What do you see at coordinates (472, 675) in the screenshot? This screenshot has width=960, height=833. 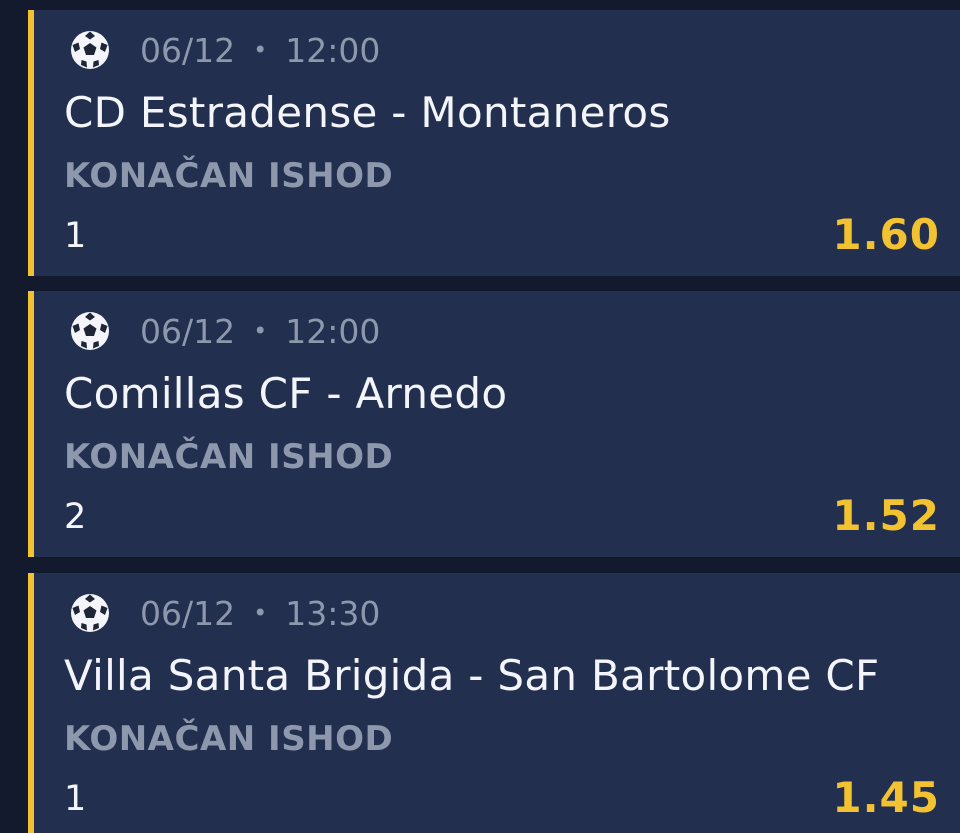 I see `match-name: Villa Santa Brigida - San Bartolome CF` at bounding box center [472, 675].